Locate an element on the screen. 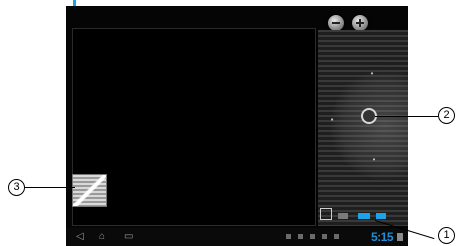 This screenshot has height=246, width=461. recent-apps-icon: ▭ is located at coordinates (128, 237).